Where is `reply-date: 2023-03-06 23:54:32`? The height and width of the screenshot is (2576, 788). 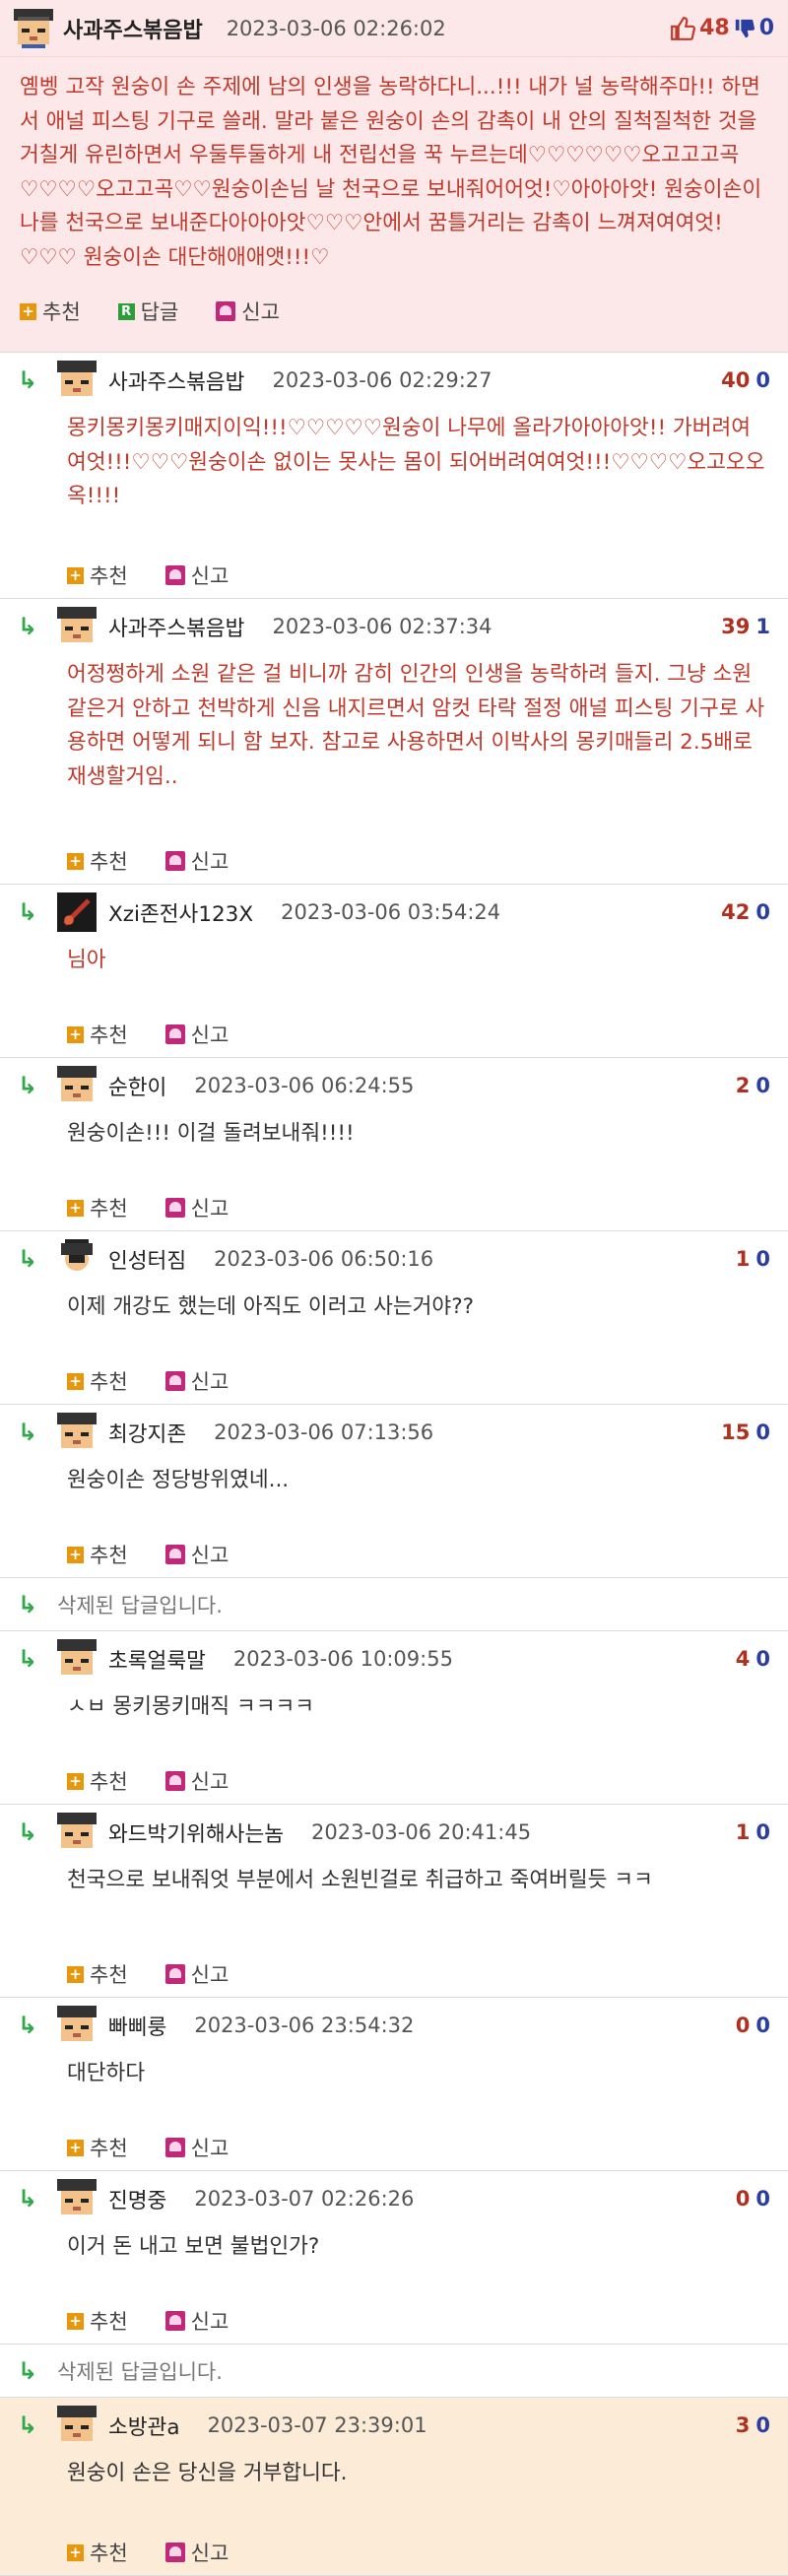
reply-date: 2023-03-06 23:54:32 is located at coordinates (304, 2026).